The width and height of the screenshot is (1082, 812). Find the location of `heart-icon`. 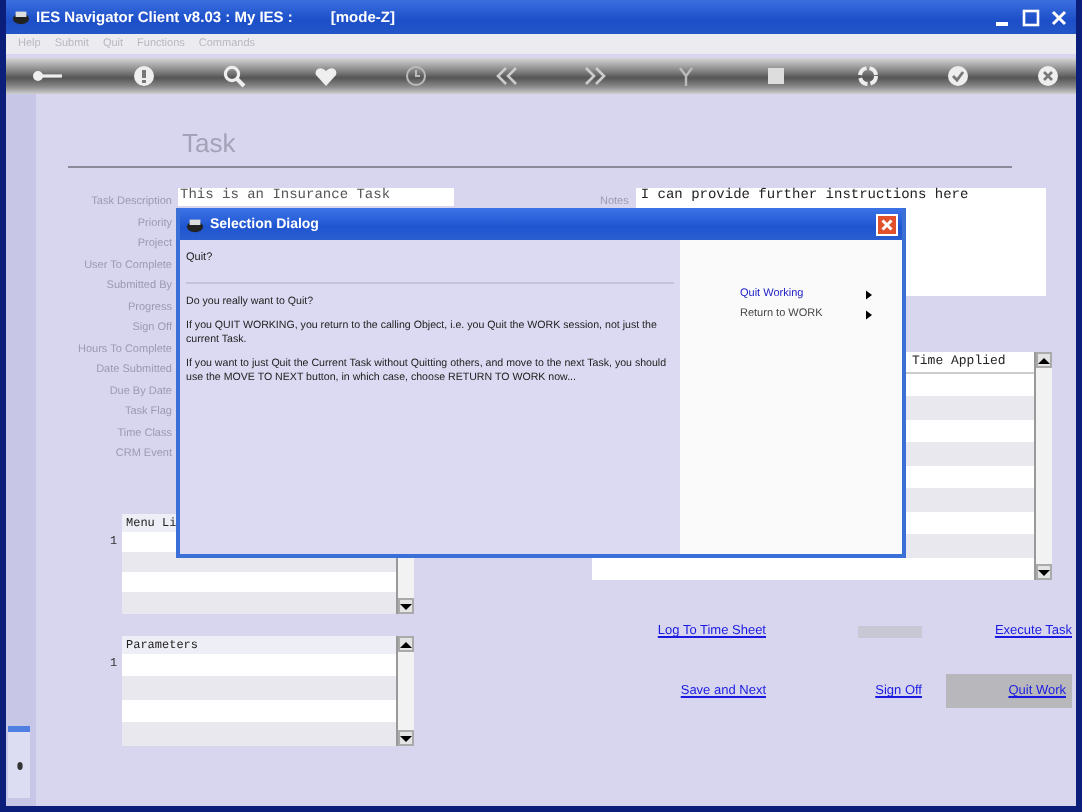

heart-icon is located at coordinates (325, 76).